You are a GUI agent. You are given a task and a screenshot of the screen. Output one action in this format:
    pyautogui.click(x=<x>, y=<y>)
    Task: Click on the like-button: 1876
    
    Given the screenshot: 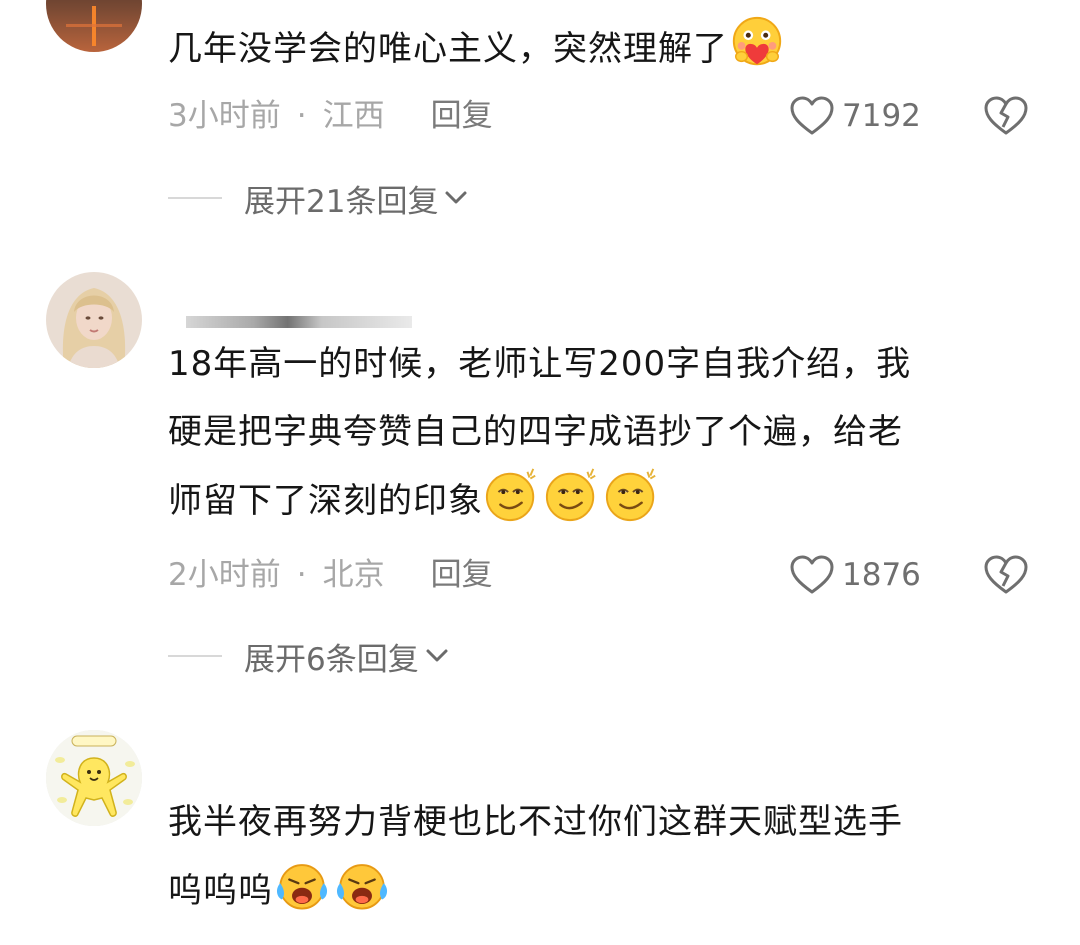 What is the action you would take?
    pyautogui.click(x=855, y=575)
    